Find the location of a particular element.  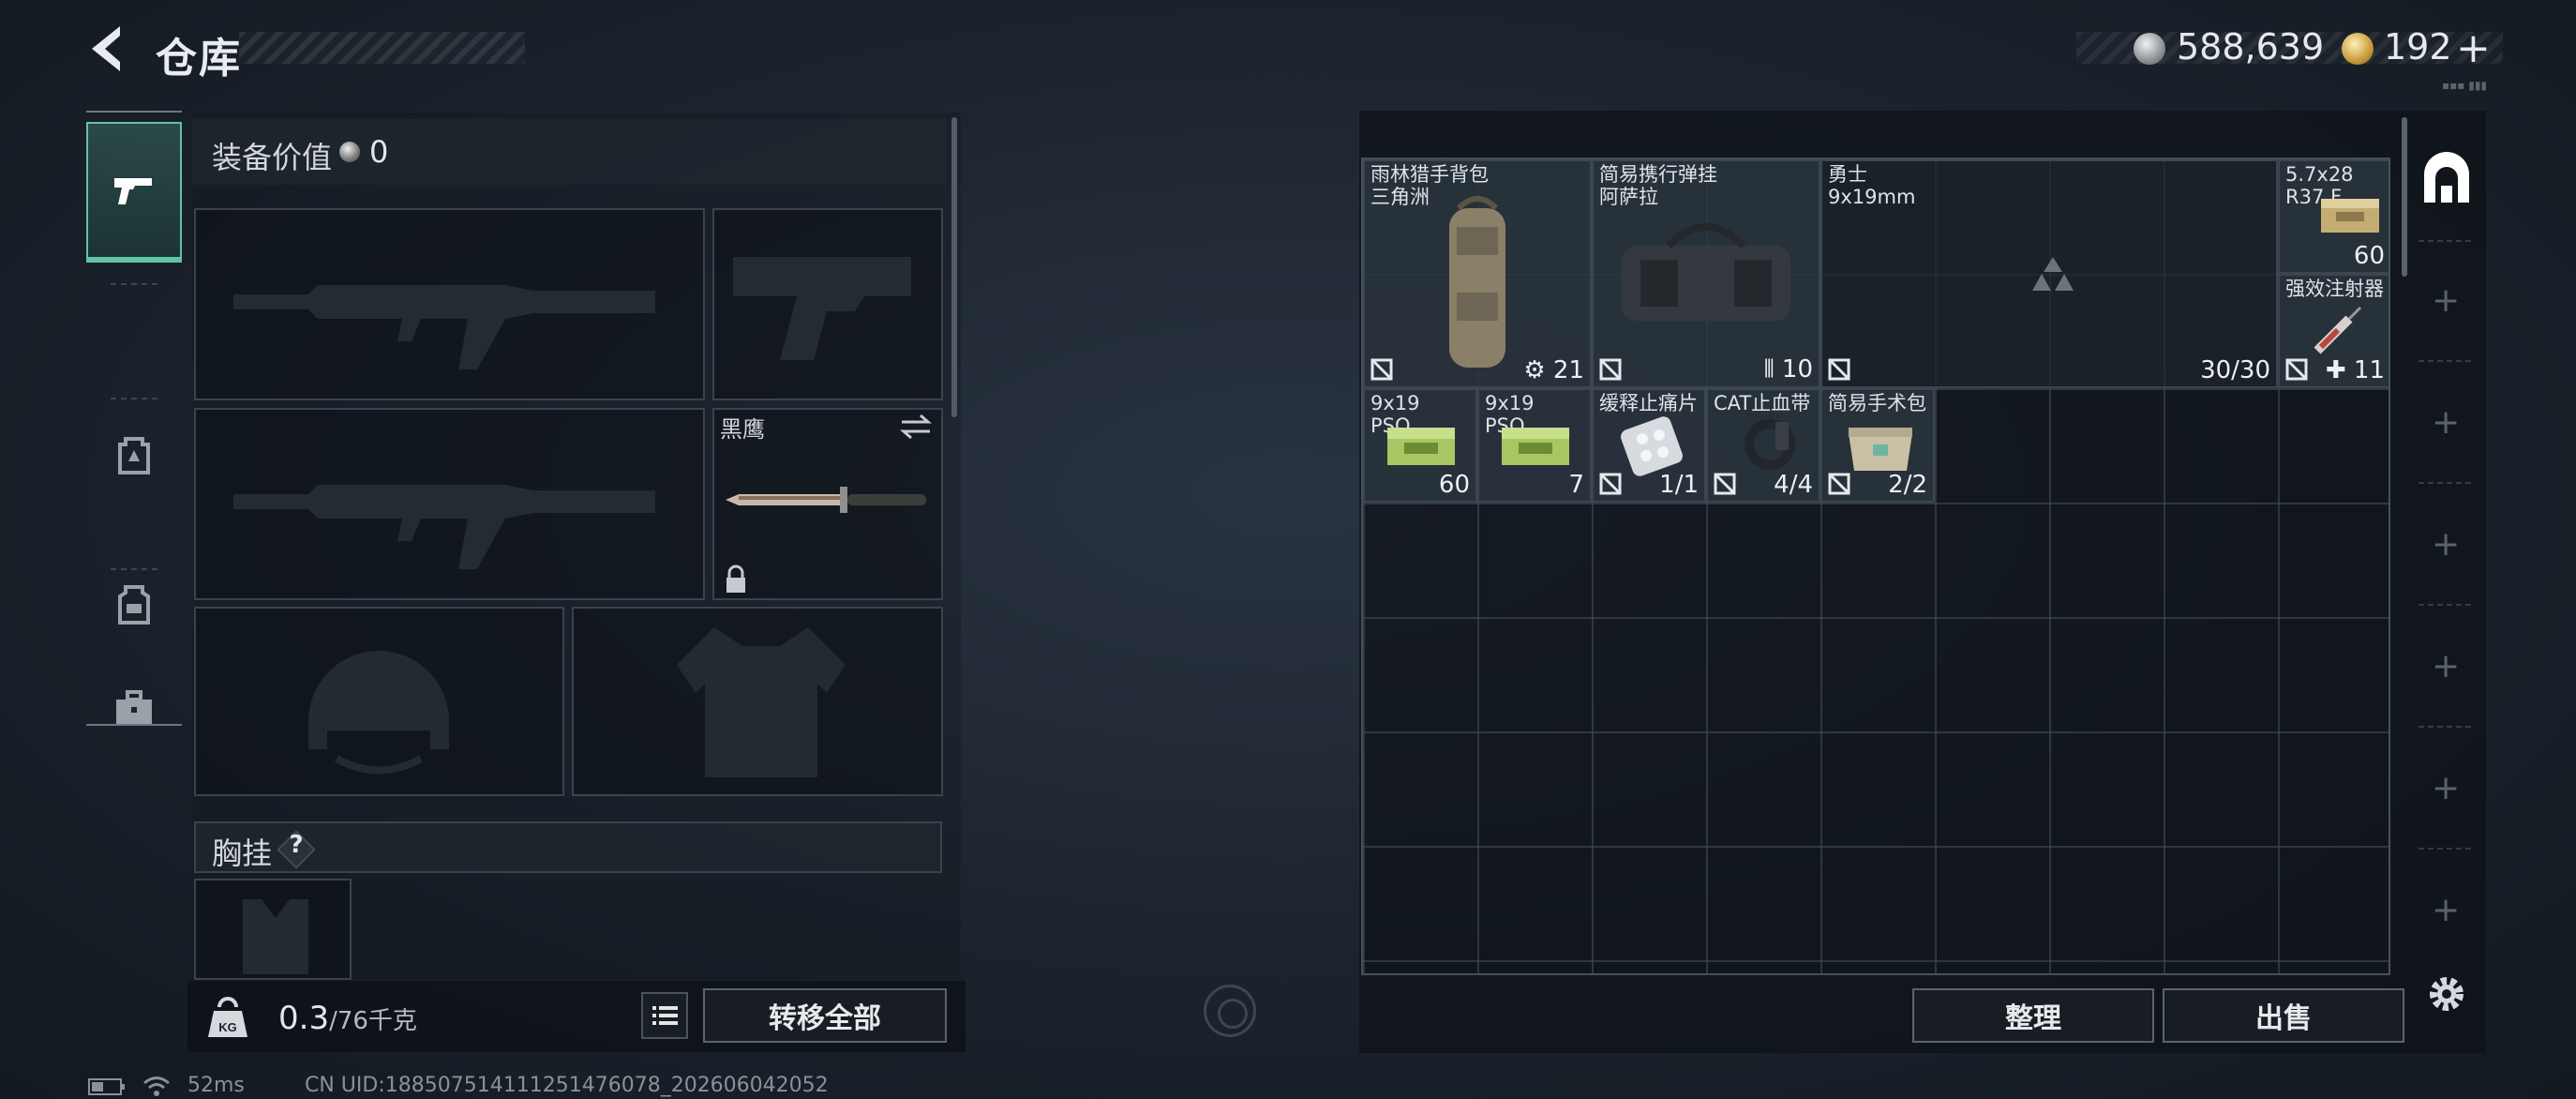

storage-item-chest-rig: 简易携行弹挂 阿萨拉 ⫴ 10 is located at coordinates (1706, 273).